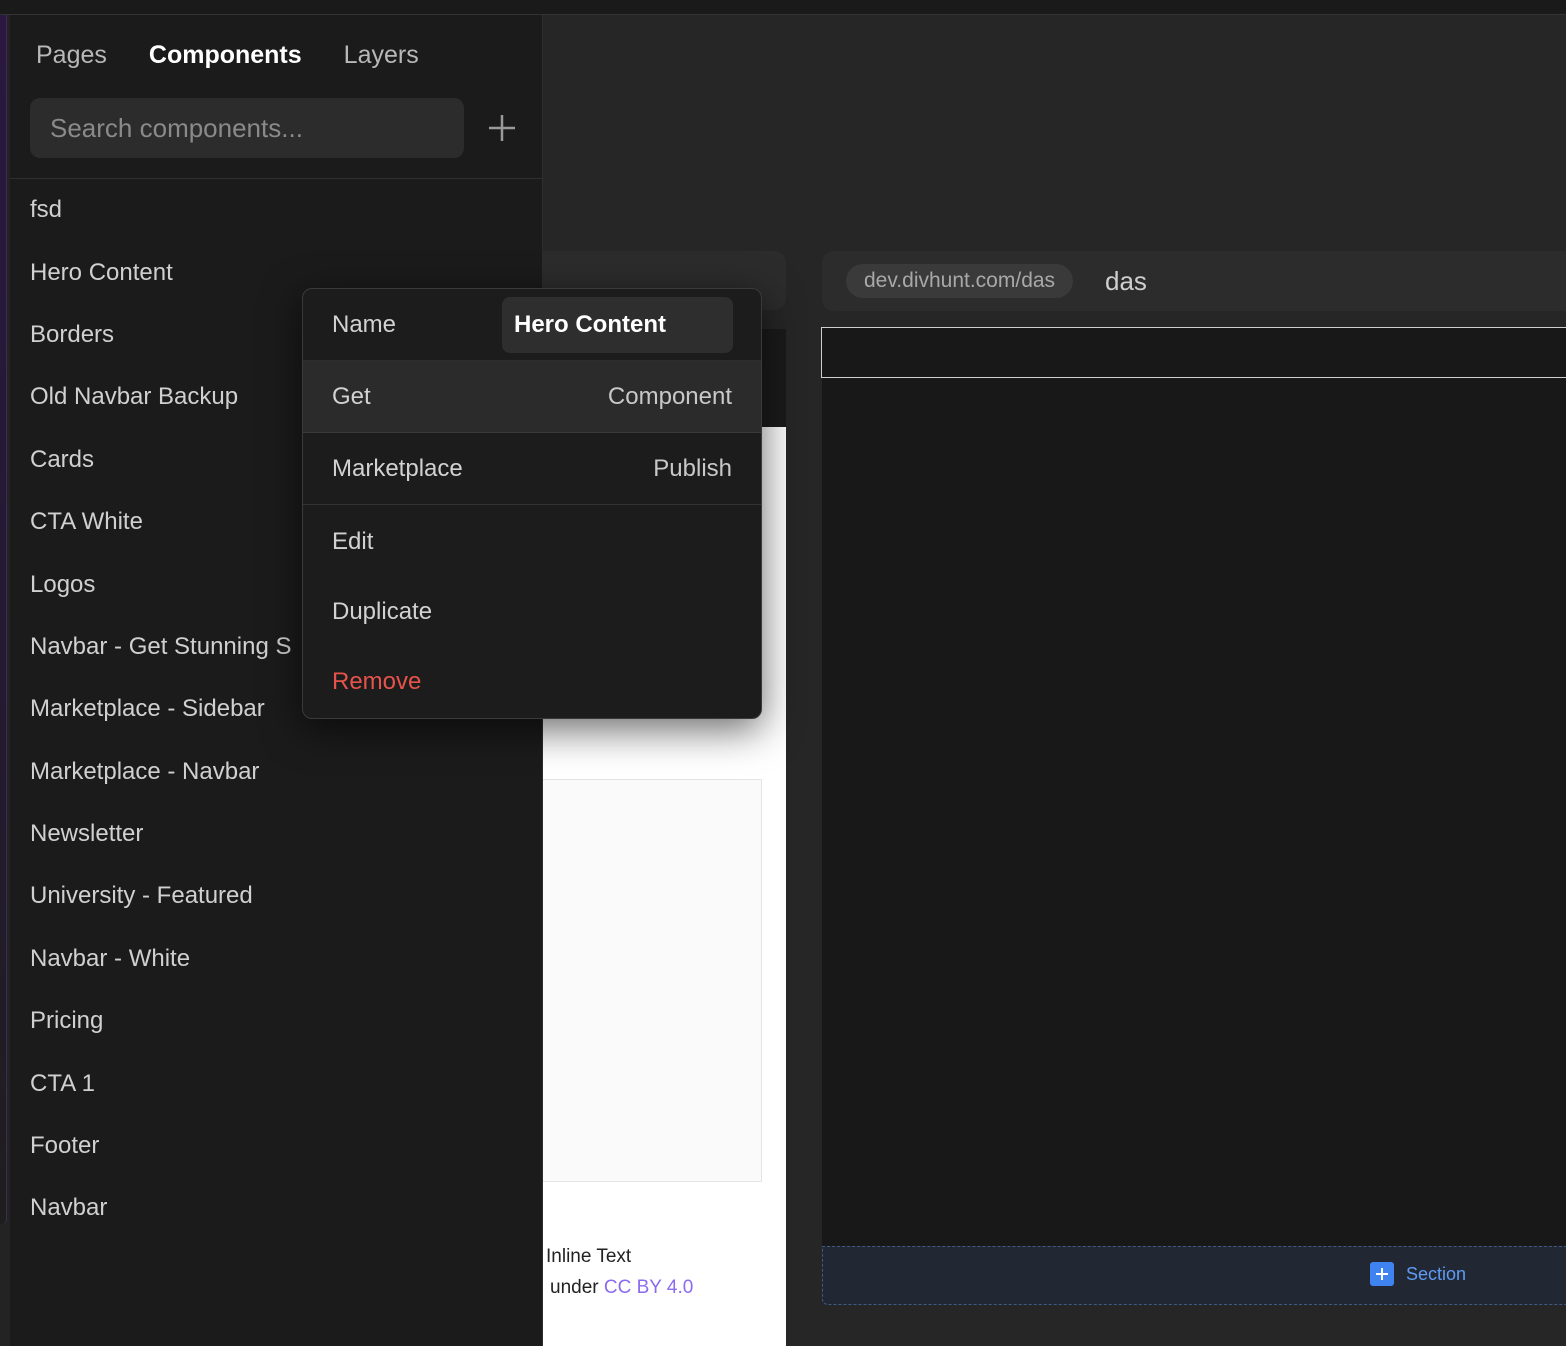 This screenshot has height=1346, width=1566. I want to click on duplicate-label: Duplicate, so click(382, 611).